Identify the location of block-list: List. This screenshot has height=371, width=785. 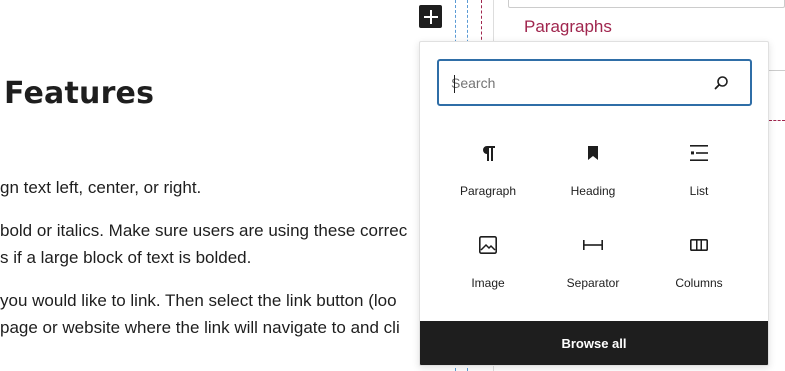
(699, 167).